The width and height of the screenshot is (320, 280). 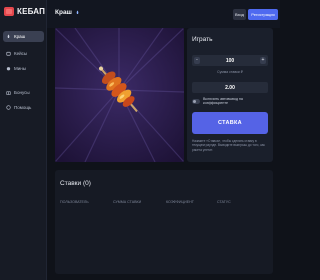 What do you see at coordinates (197, 60) in the screenshot?
I see `amount-decrease-button: -` at bounding box center [197, 60].